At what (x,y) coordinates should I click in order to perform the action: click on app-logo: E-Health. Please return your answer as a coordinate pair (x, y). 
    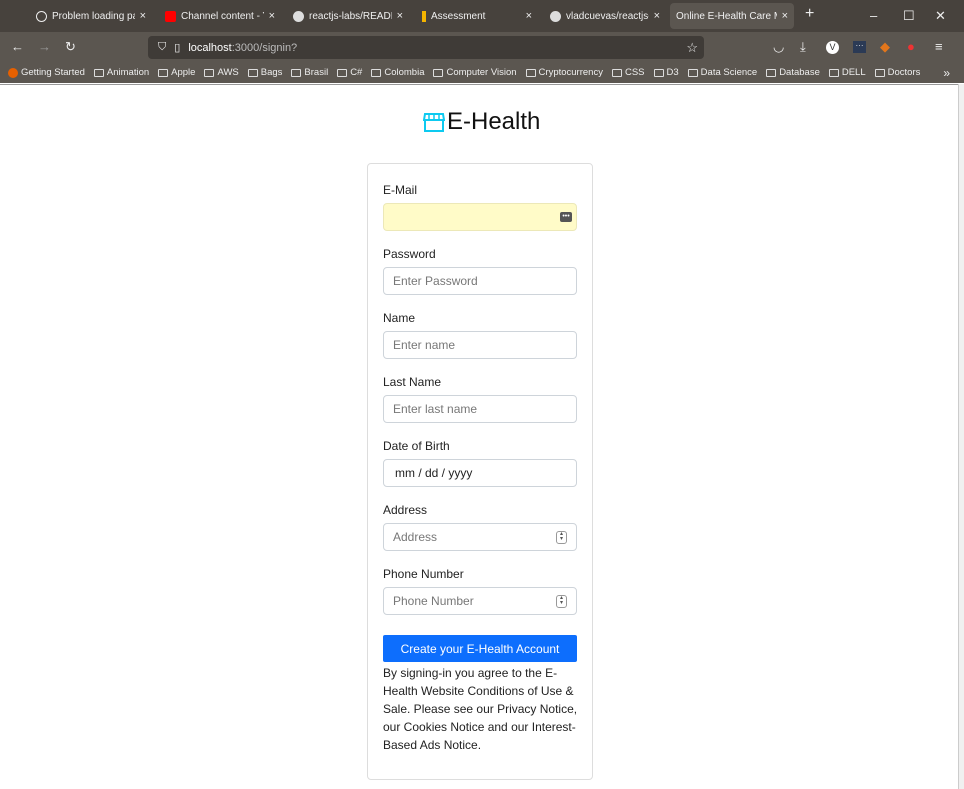
    Looking at the image, I should click on (481, 122).